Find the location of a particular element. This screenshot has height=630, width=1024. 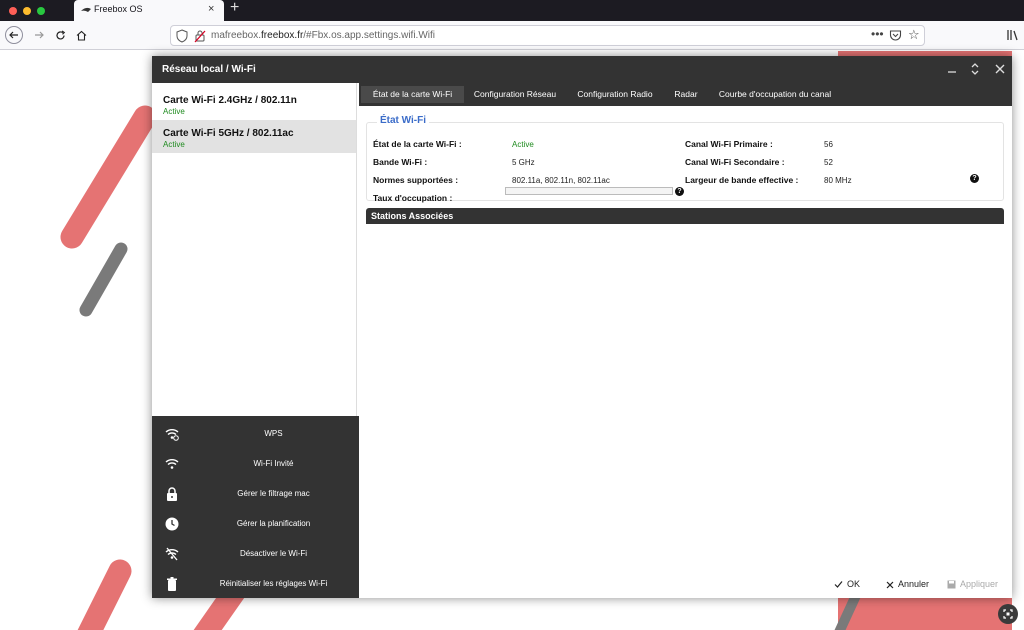

band-label: Bande Wi-Fi : is located at coordinates (400, 162).